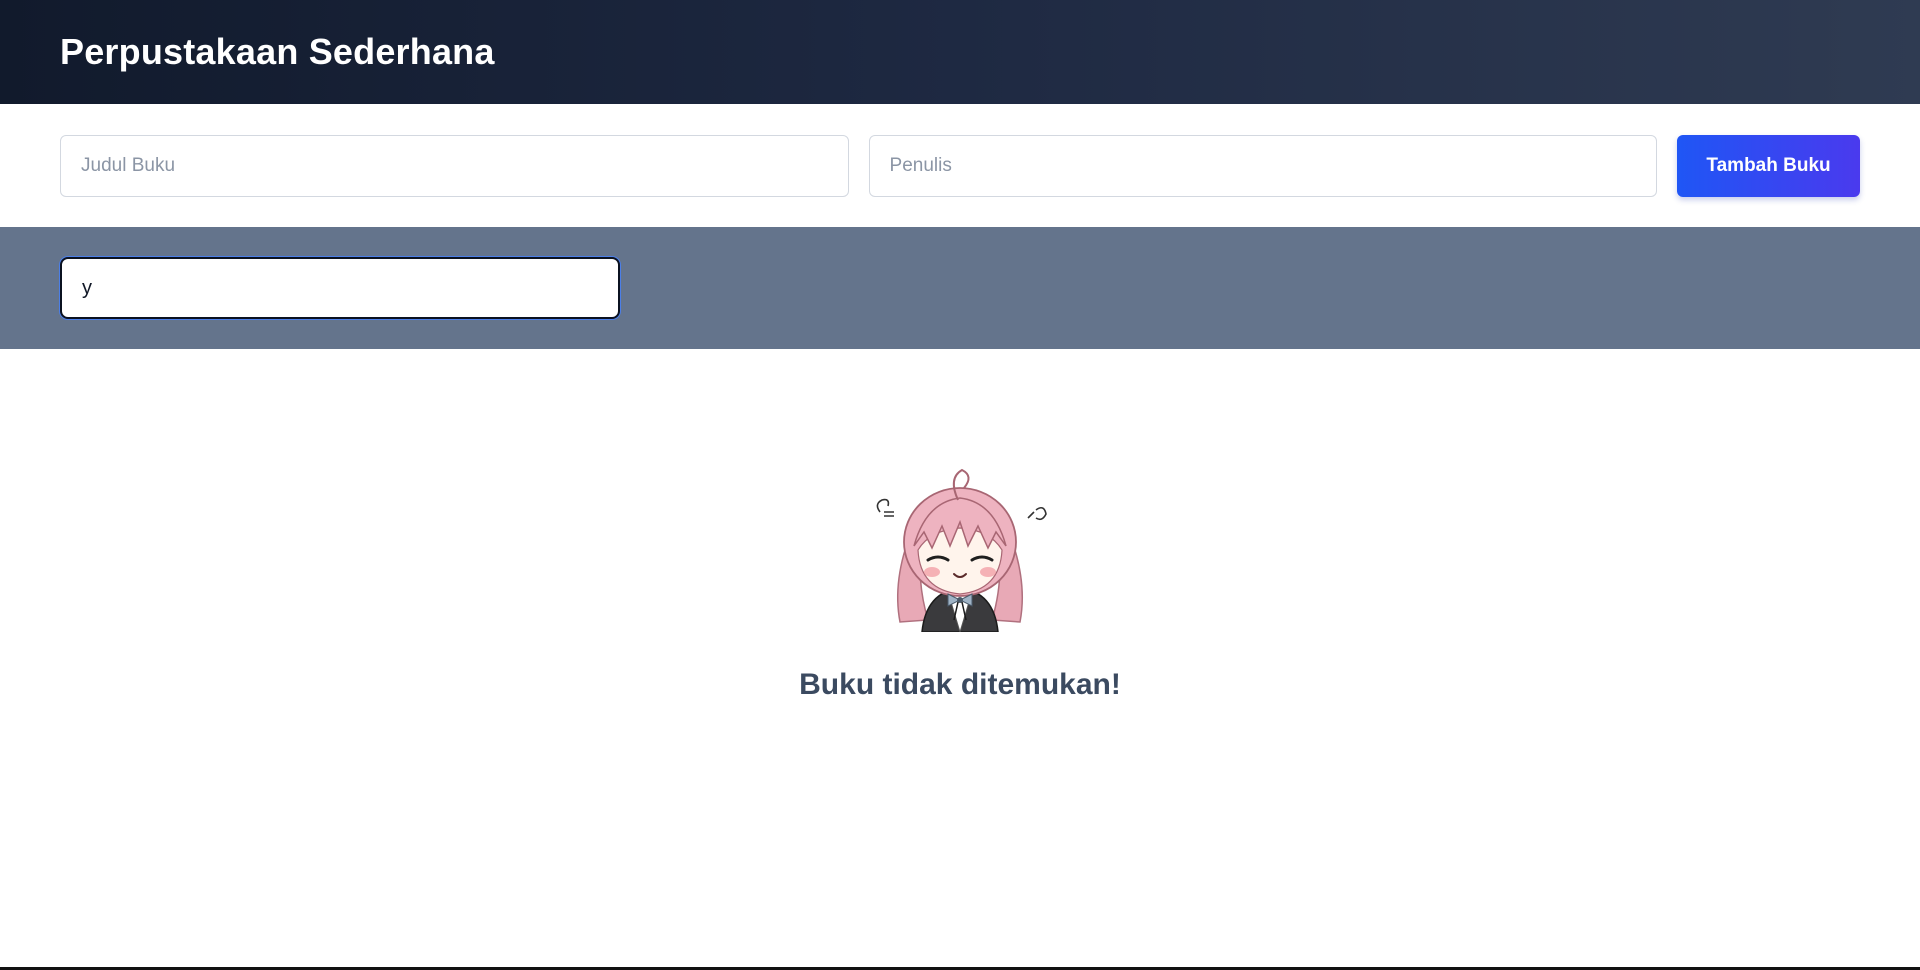 This screenshot has width=1920, height=970. I want to click on search-input, so click(340, 288).